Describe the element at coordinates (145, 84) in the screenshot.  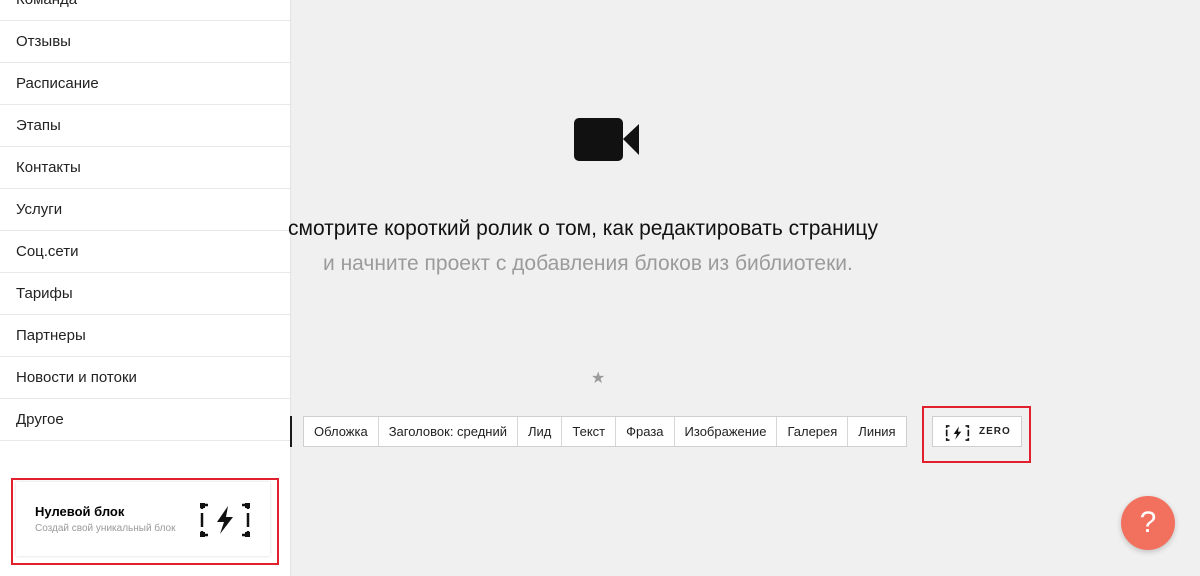
I see `sidebar-item-schedule: Расписание` at that location.